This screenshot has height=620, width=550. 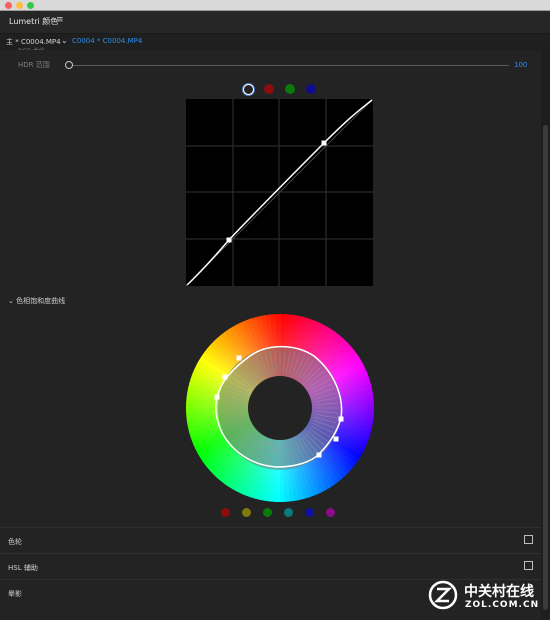 What do you see at coordinates (270, 540) in the screenshot?
I see `color-wheels-section: 色轮` at bounding box center [270, 540].